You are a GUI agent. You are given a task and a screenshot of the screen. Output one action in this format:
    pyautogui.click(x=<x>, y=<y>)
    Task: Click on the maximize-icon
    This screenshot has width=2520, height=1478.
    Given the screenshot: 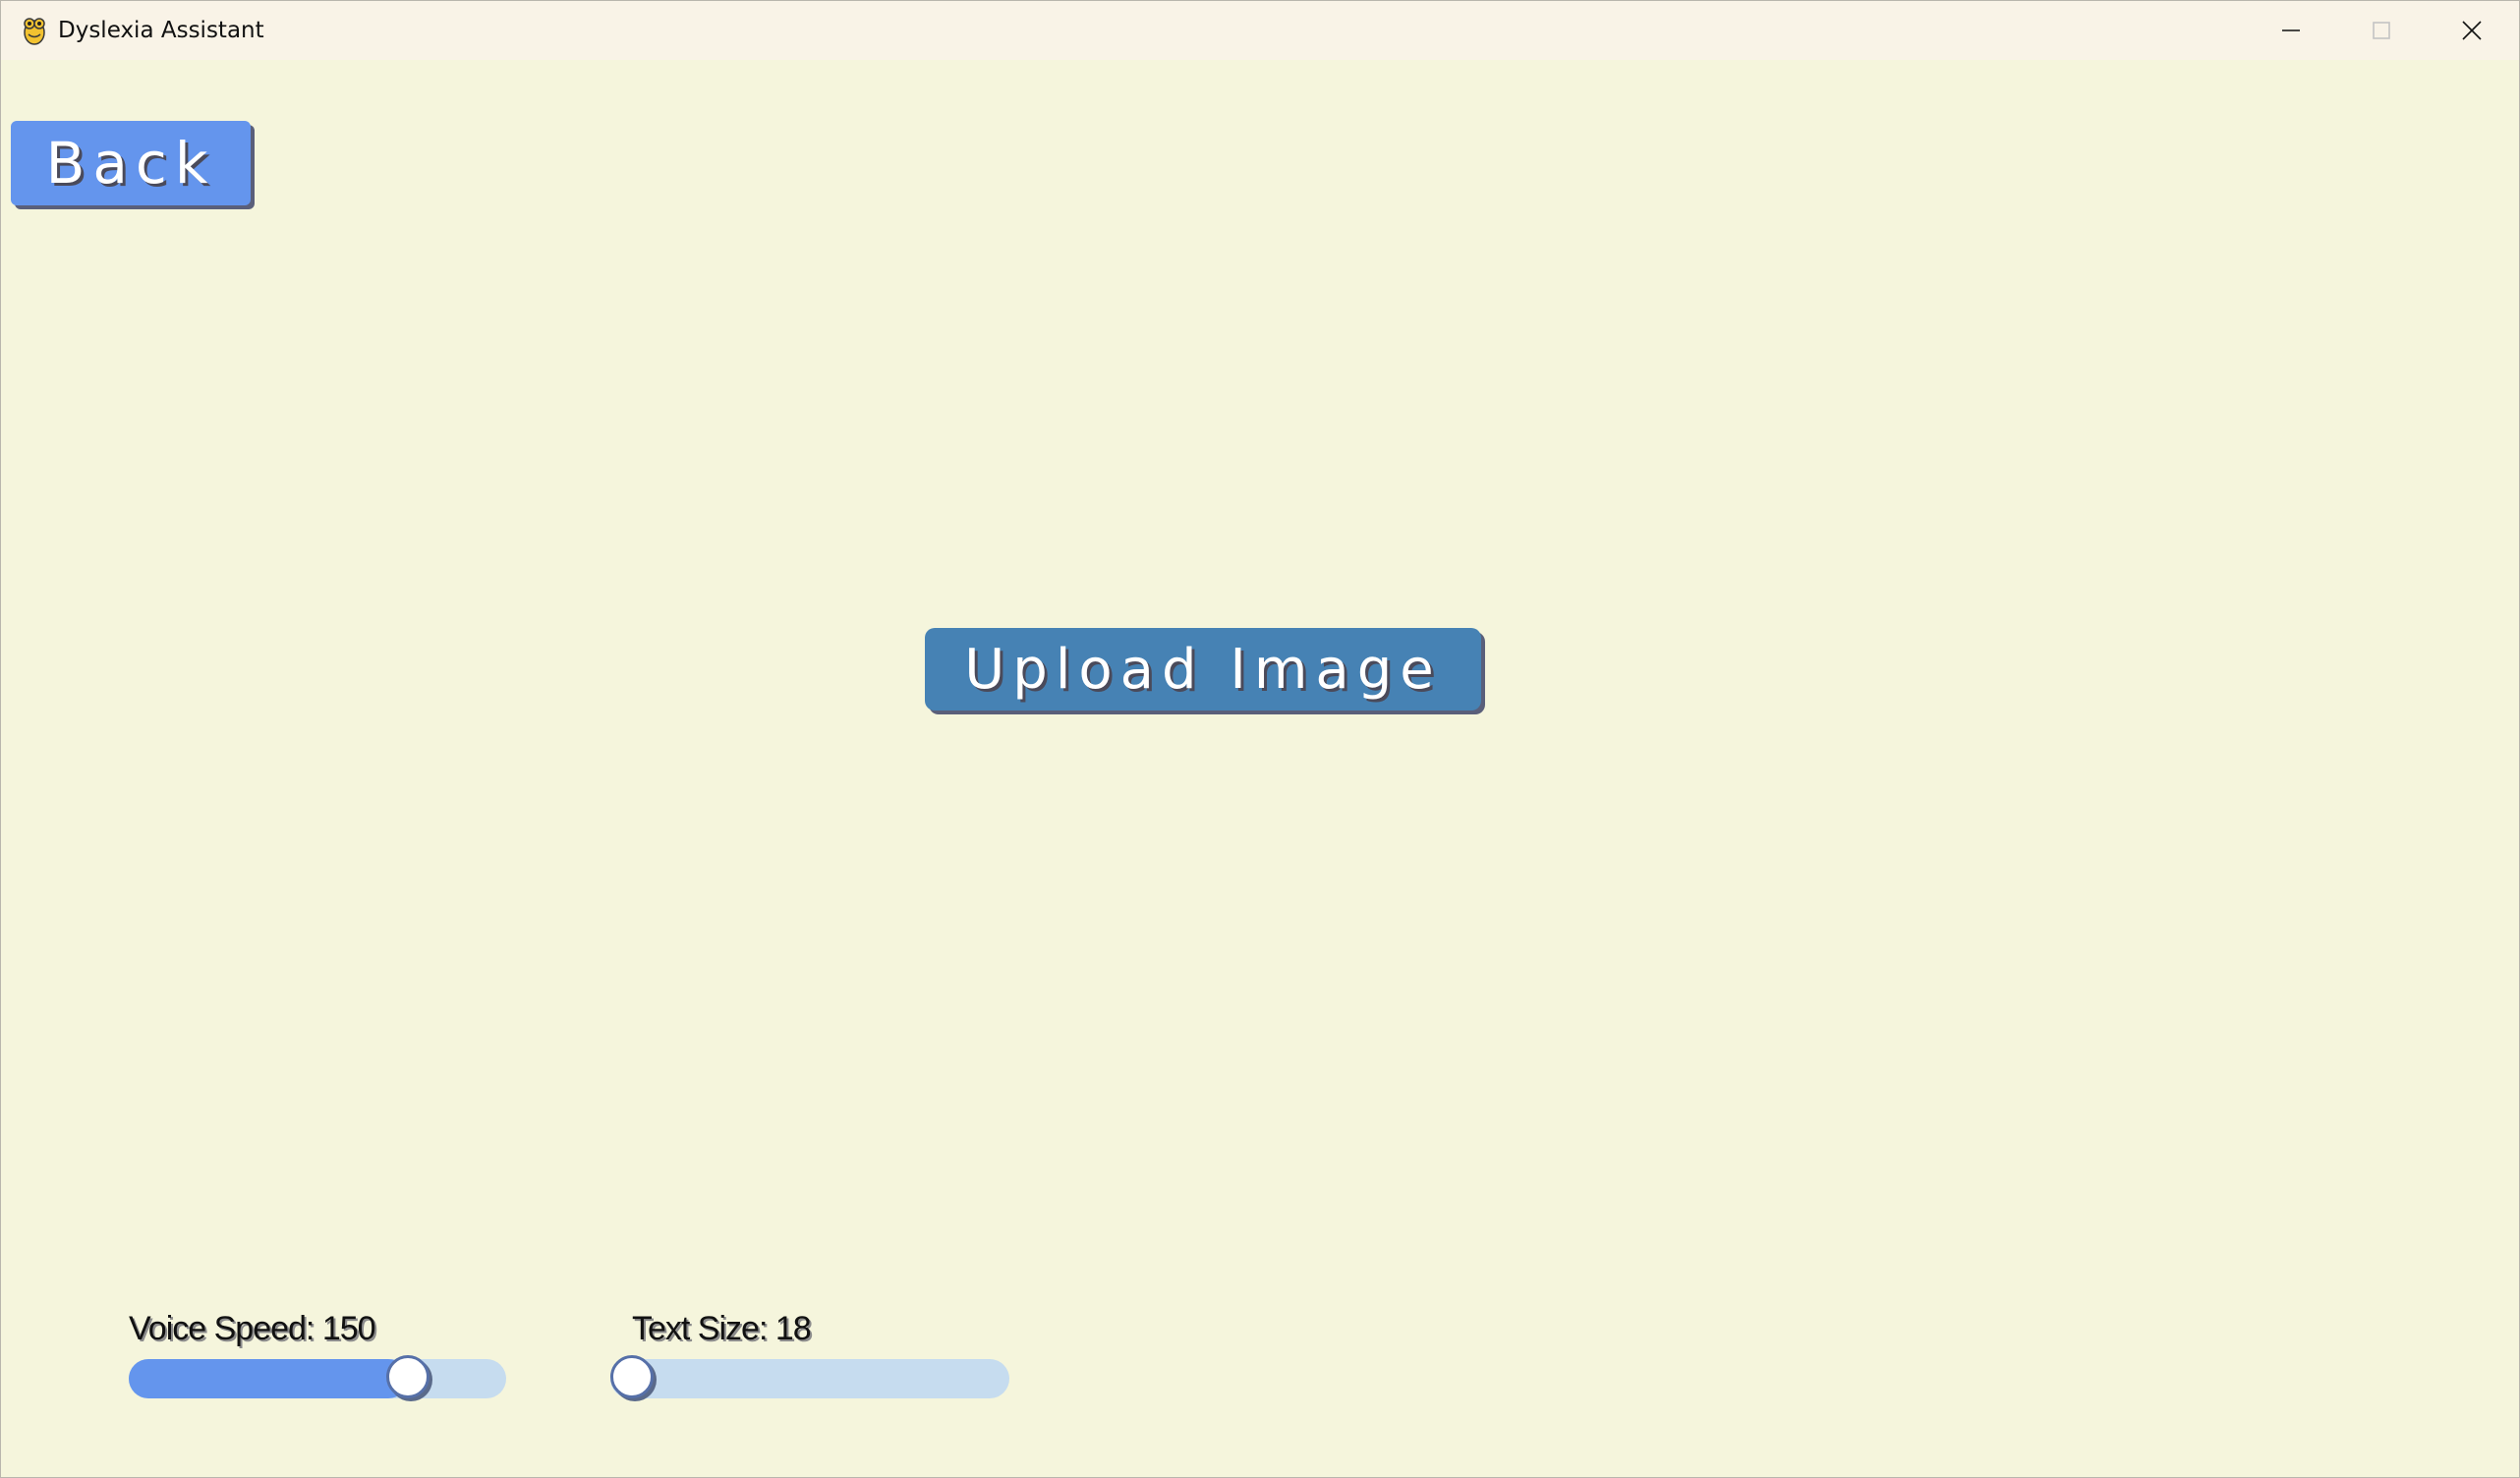 What is the action you would take?
    pyautogui.click(x=2381, y=31)
    